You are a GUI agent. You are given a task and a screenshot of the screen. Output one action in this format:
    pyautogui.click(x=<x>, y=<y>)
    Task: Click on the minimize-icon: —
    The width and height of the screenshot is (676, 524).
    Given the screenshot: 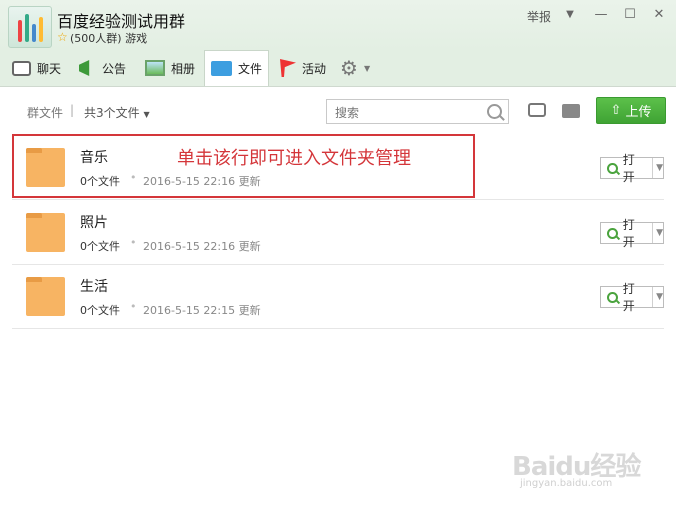 What is the action you would take?
    pyautogui.click(x=601, y=15)
    